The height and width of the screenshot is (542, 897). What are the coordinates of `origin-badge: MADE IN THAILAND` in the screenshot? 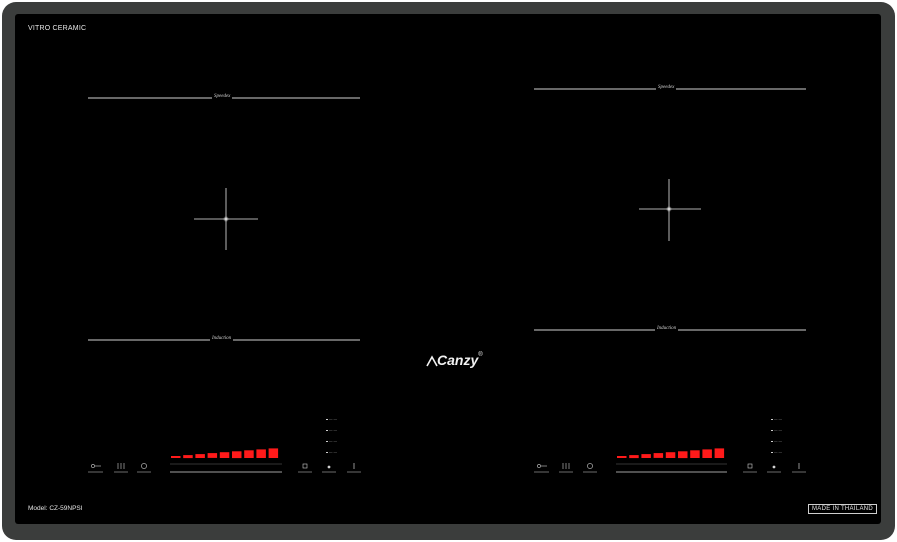 It's located at (843, 509).